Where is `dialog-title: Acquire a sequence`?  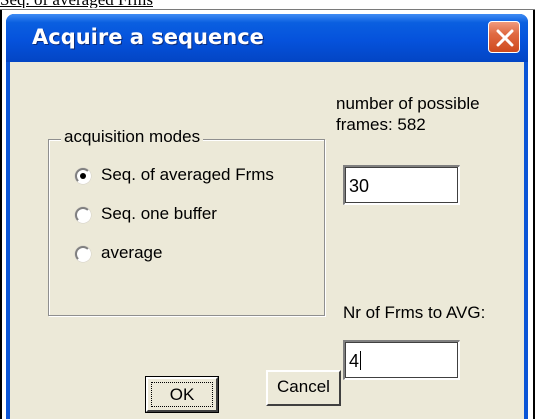
dialog-title: Acquire a sequence is located at coordinates (148, 37).